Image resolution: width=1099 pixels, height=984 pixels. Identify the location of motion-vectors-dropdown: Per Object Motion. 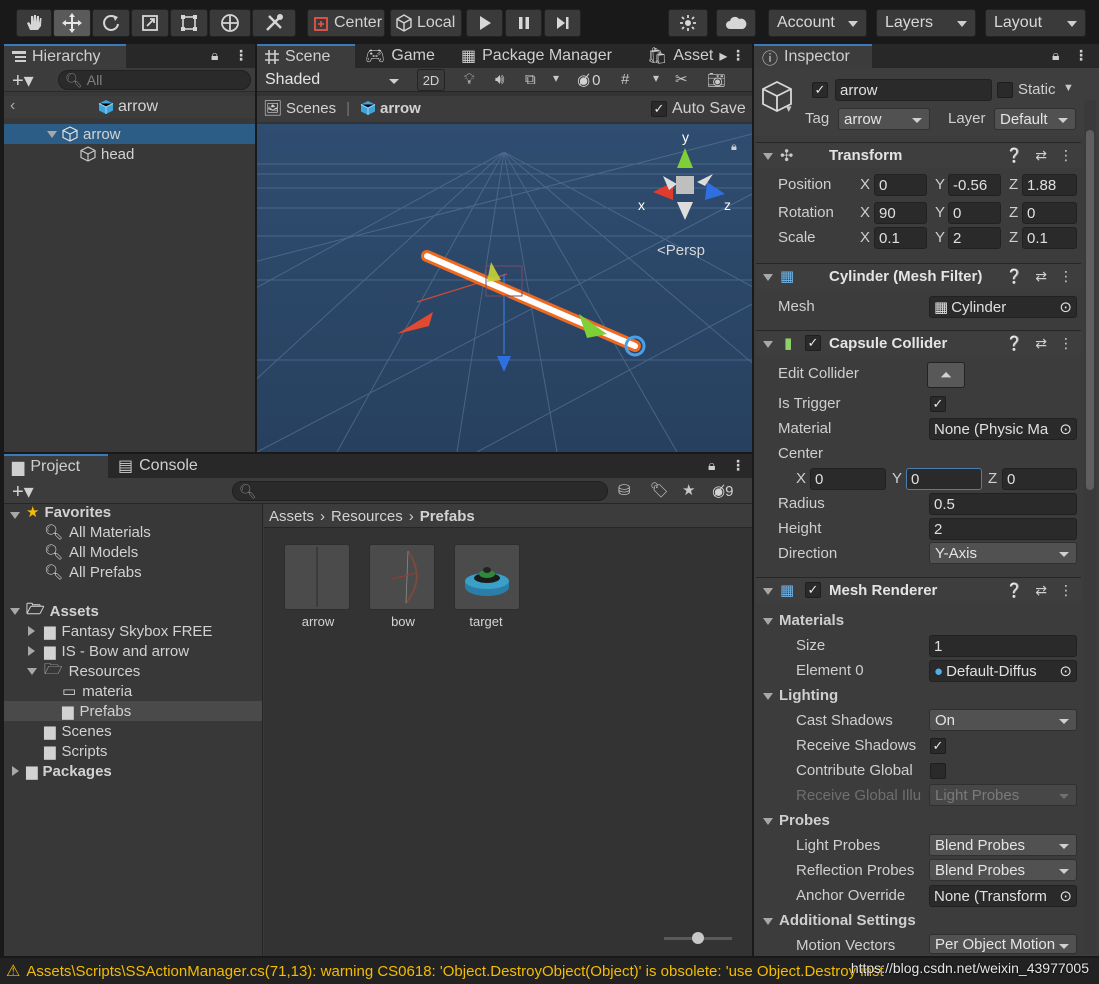
(1003, 944).